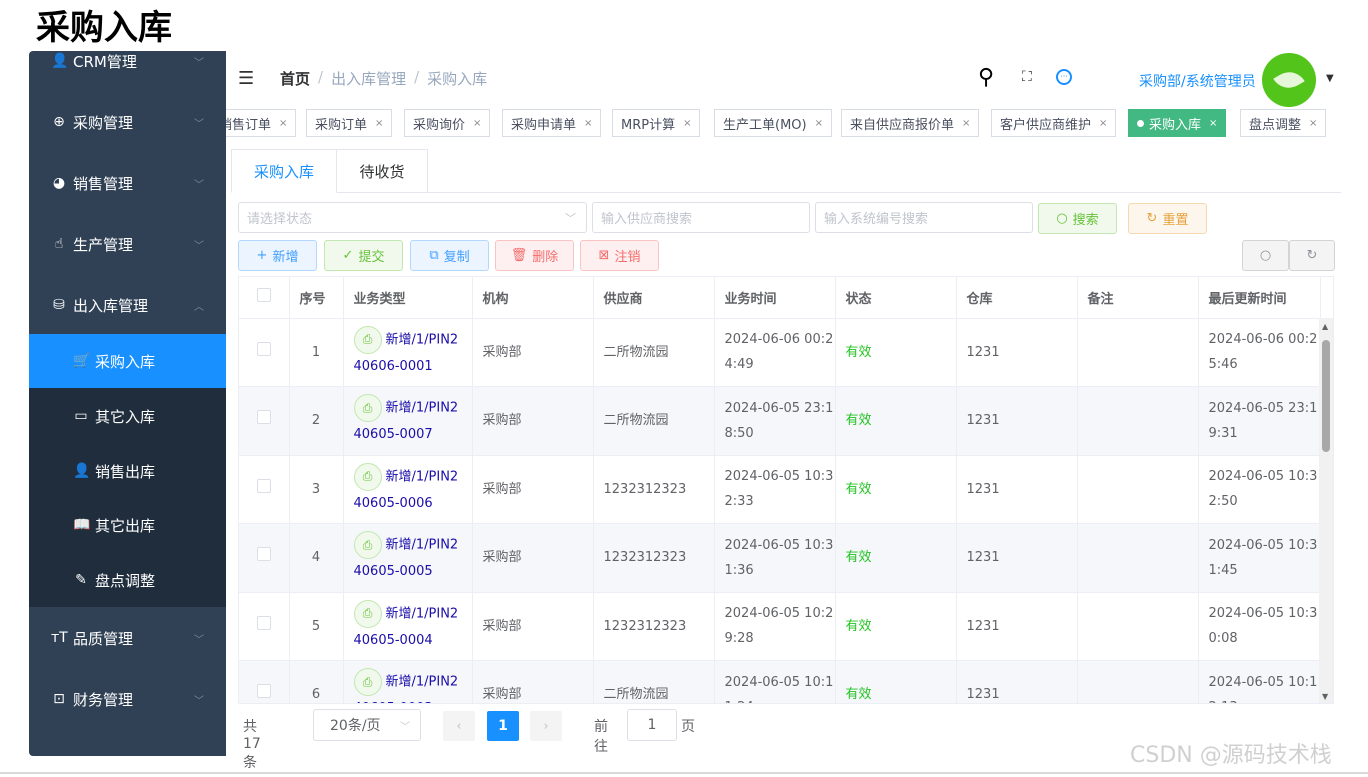  Describe the element at coordinates (1289, 80) in the screenshot. I see `avatar` at that location.